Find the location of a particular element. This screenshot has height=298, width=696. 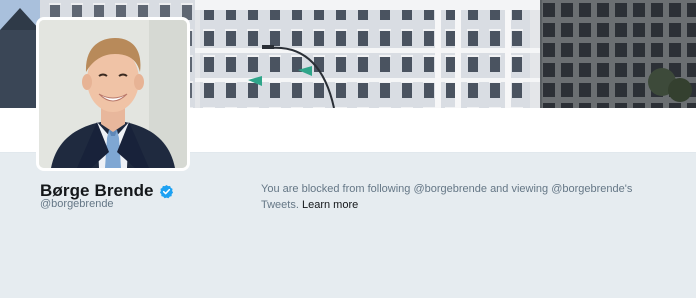

profile-avatar is located at coordinates (113, 94).